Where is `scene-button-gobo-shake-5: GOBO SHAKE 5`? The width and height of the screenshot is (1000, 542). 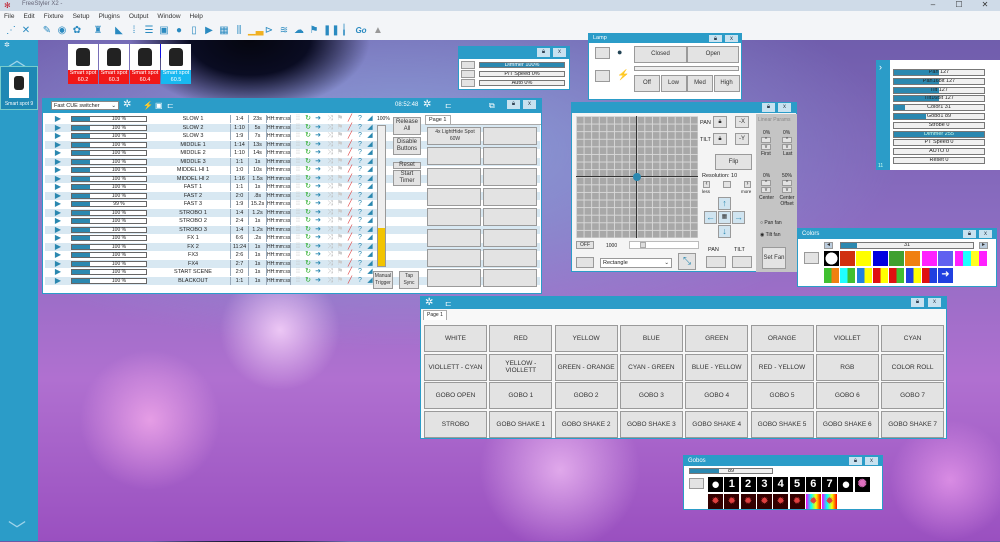 scene-button-gobo-shake-5: GOBO SHAKE 5 is located at coordinates (782, 424).